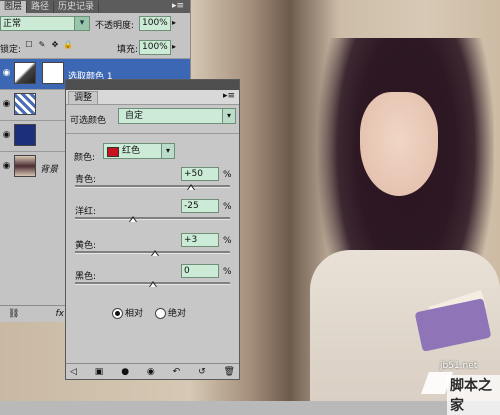  I want to click on lock-paint-icon: ✎, so click(42, 45).